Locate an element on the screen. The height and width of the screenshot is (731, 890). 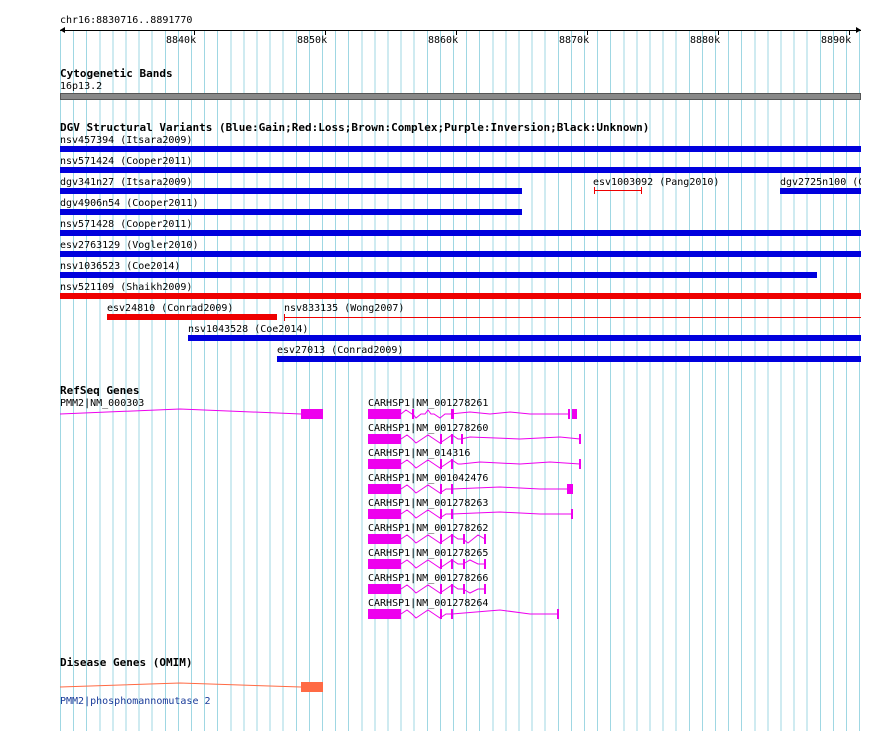
gene-model-carhsp1-nm001278265 is located at coordinates (427, 564).